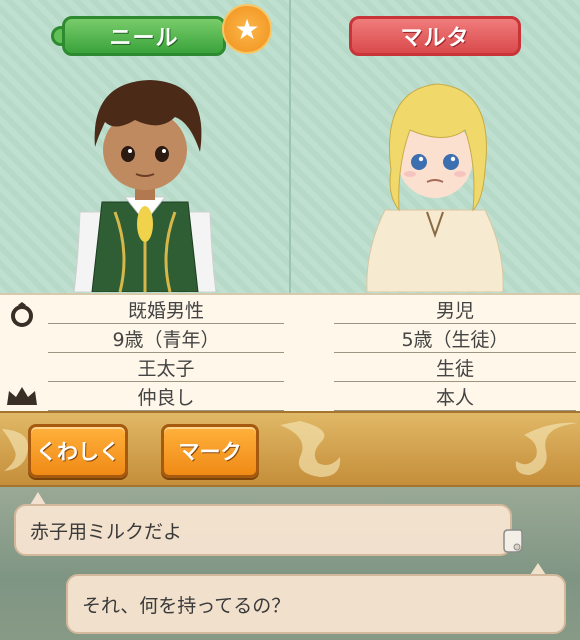 This screenshot has height=640, width=580. What do you see at coordinates (144, 36) in the screenshot?
I see `name-tag-left: ニール` at bounding box center [144, 36].